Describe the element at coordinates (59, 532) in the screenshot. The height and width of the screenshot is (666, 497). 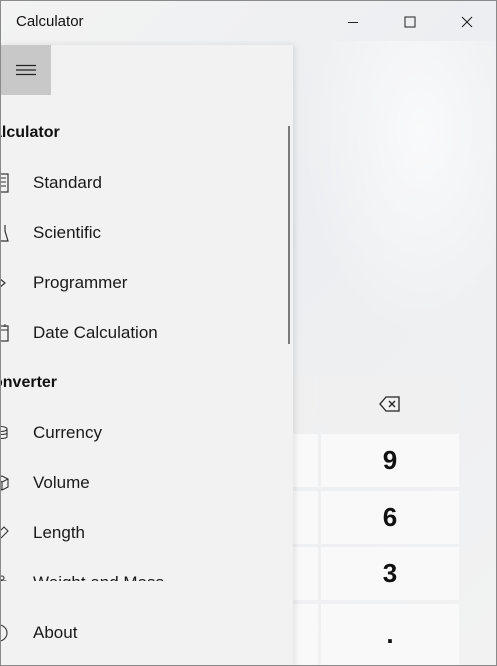
I see `nav-item-label: Length` at that location.